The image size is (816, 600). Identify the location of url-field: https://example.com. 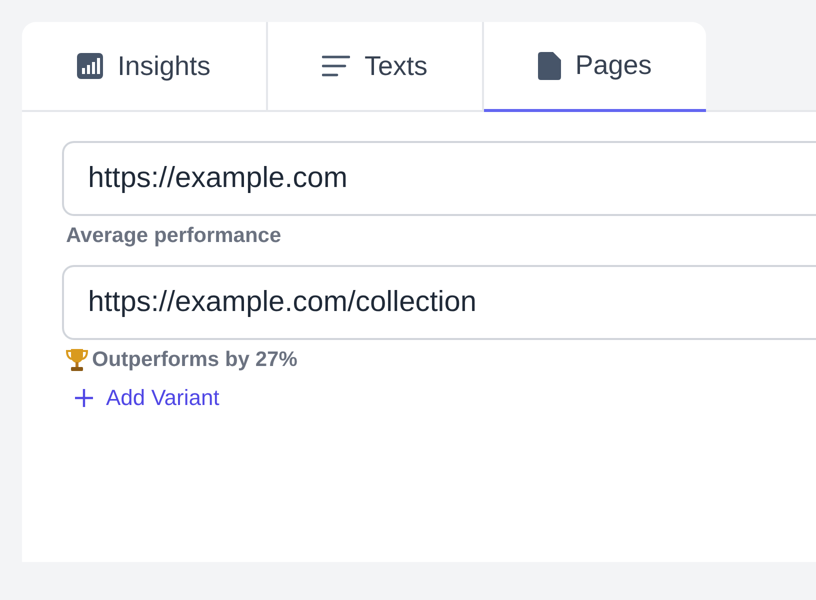
(439, 178).